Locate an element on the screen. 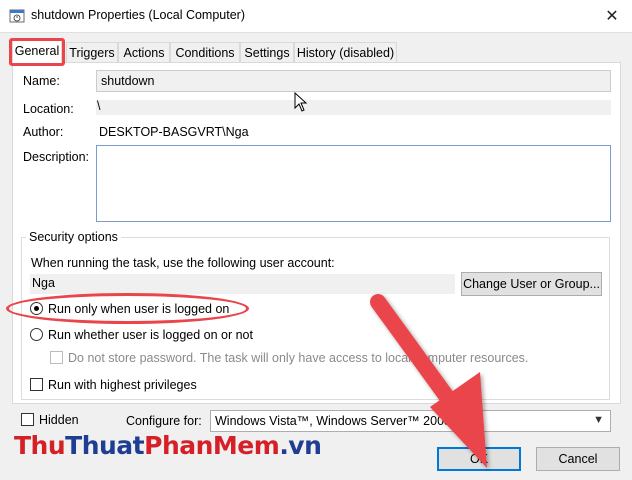  task-scheduler-icon is located at coordinates (17, 16).